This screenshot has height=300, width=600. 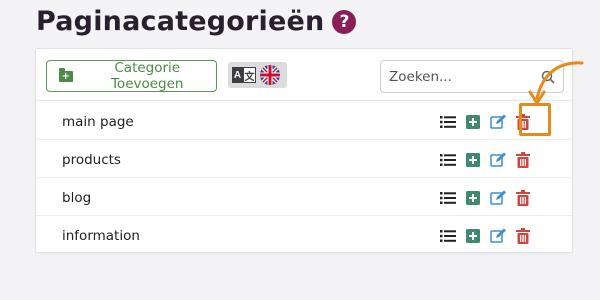 I want to click on folder-plus-icon: +, so click(x=66, y=74).